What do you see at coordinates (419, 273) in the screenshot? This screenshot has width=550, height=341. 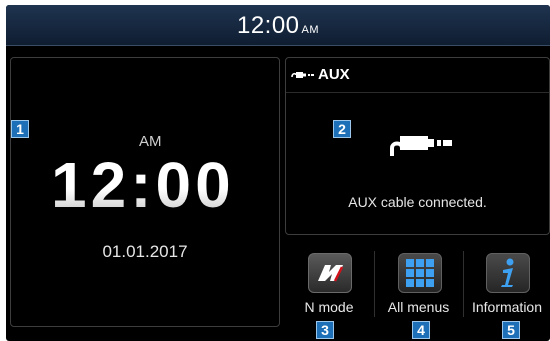 I see `grid-icon` at bounding box center [419, 273].